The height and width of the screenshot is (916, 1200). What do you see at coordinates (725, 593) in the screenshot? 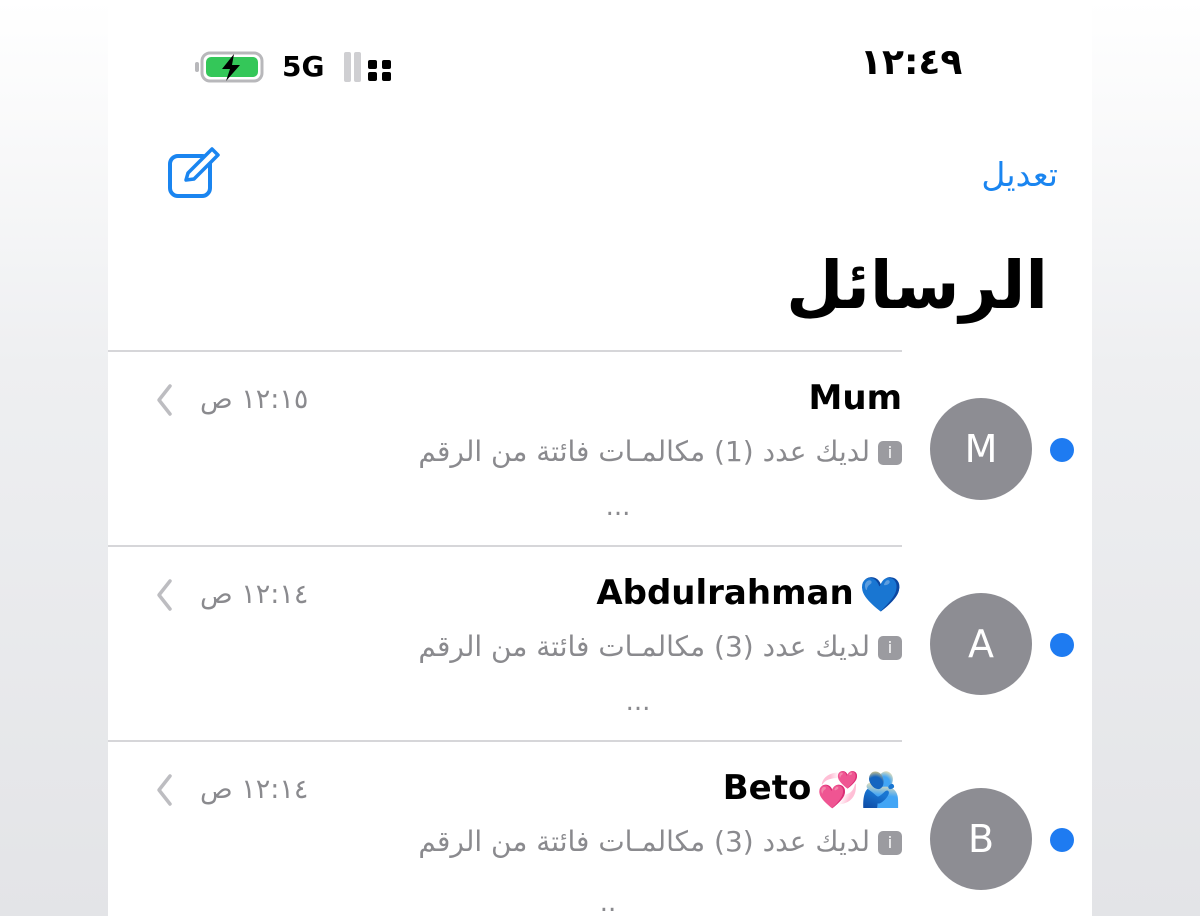
I see `contact-name-text: Abdulrahman` at bounding box center [725, 593].